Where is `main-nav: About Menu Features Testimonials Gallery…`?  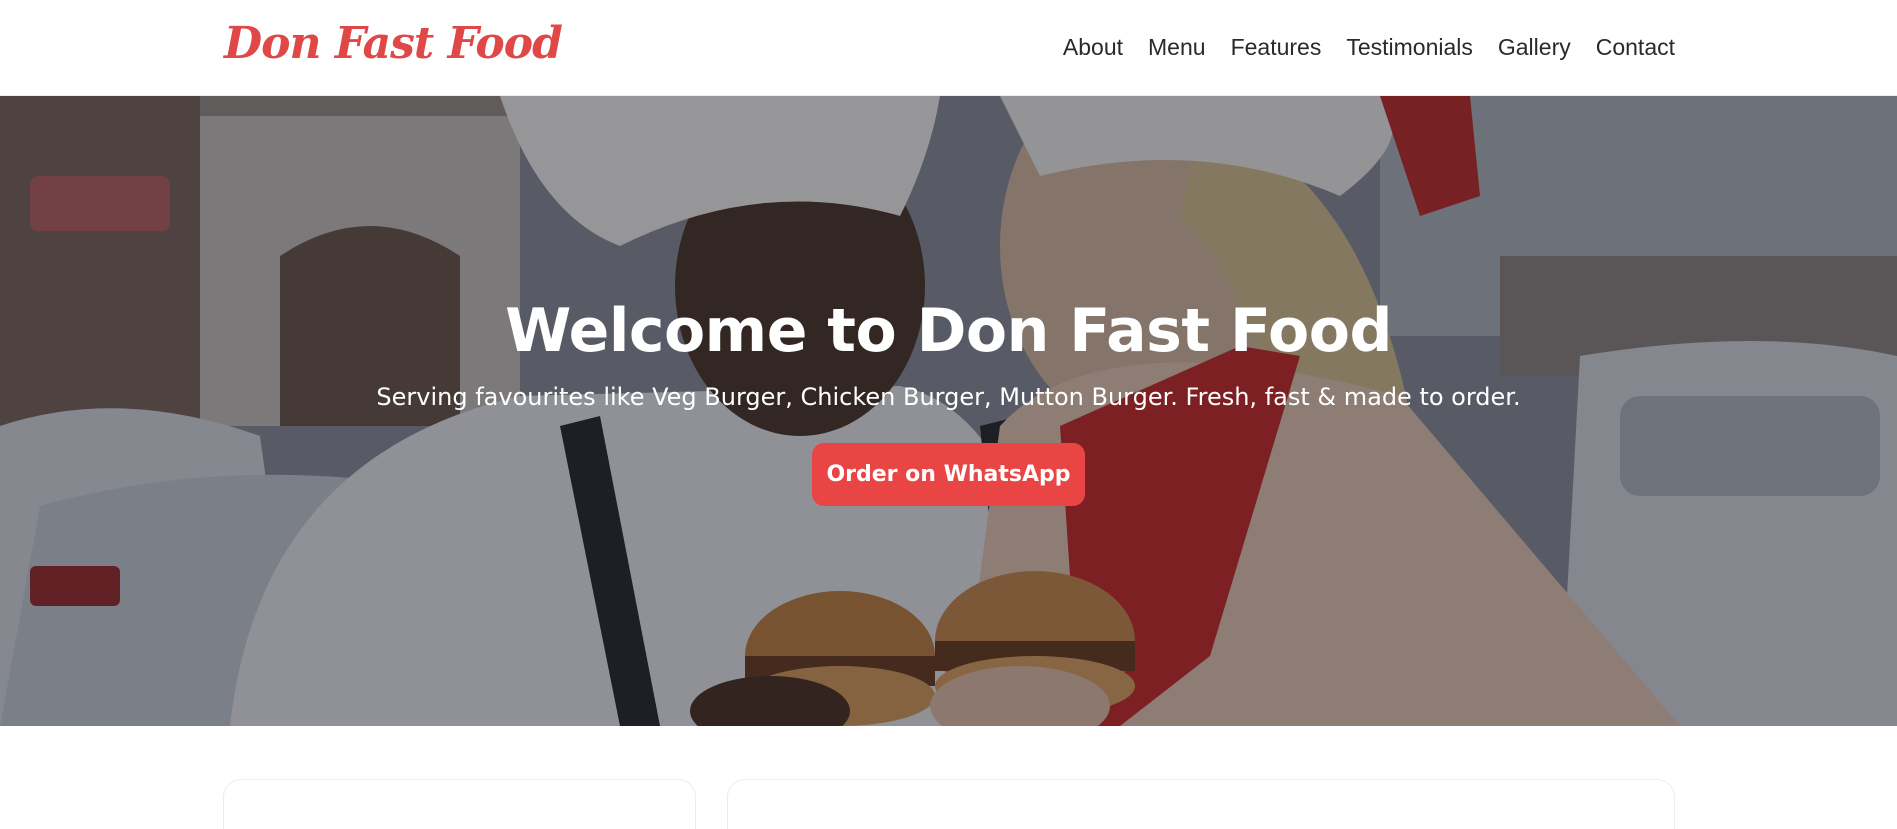 main-nav: About Menu Features Testimonials Gallery… is located at coordinates (1369, 47).